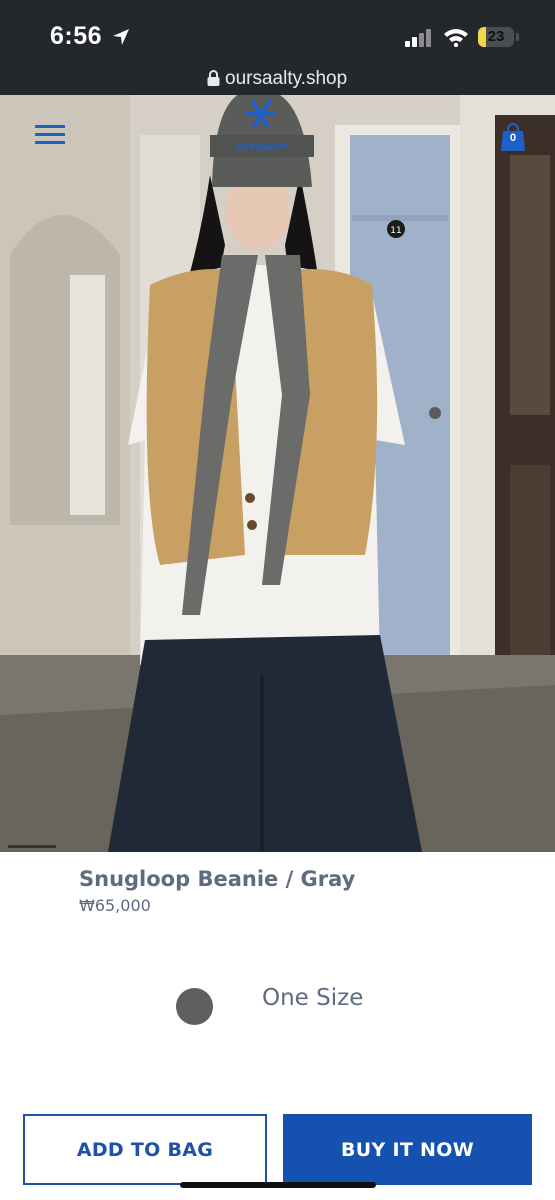  I want to click on battery-percent: 23, so click(496, 36).